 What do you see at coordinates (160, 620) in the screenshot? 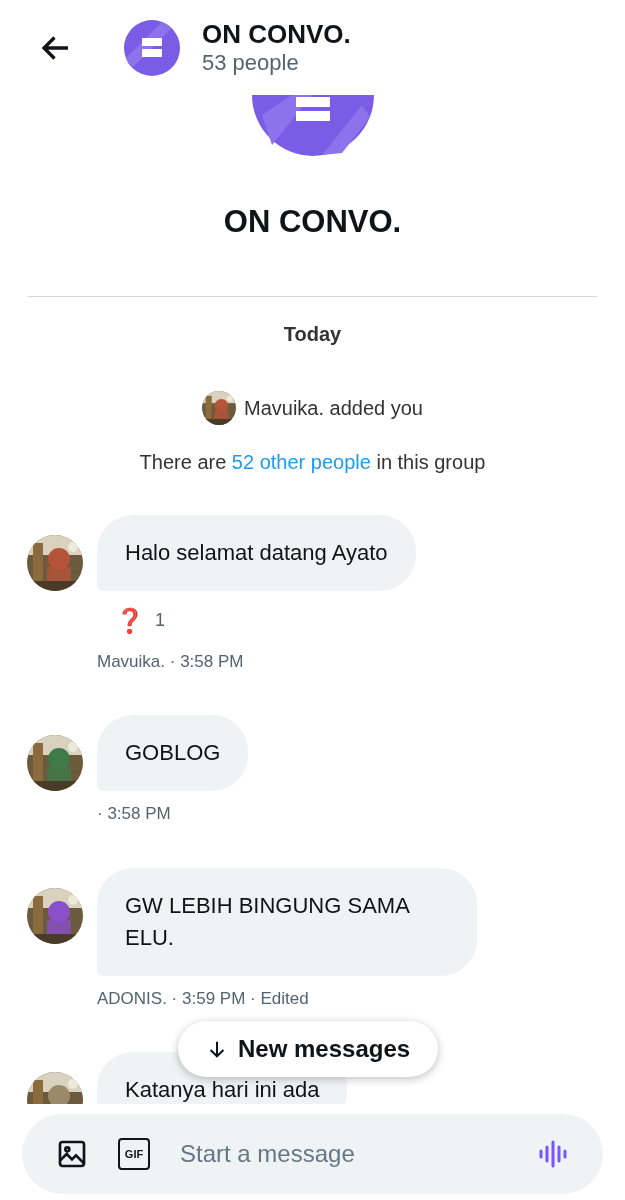
I see `reaction-count: 1` at bounding box center [160, 620].